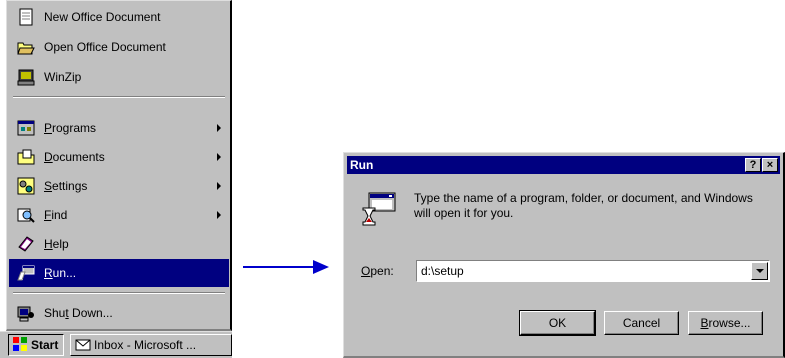 This screenshot has height=358, width=785. What do you see at coordinates (586, 271) in the screenshot?
I see `open-input` at bounding box center [586, 271].